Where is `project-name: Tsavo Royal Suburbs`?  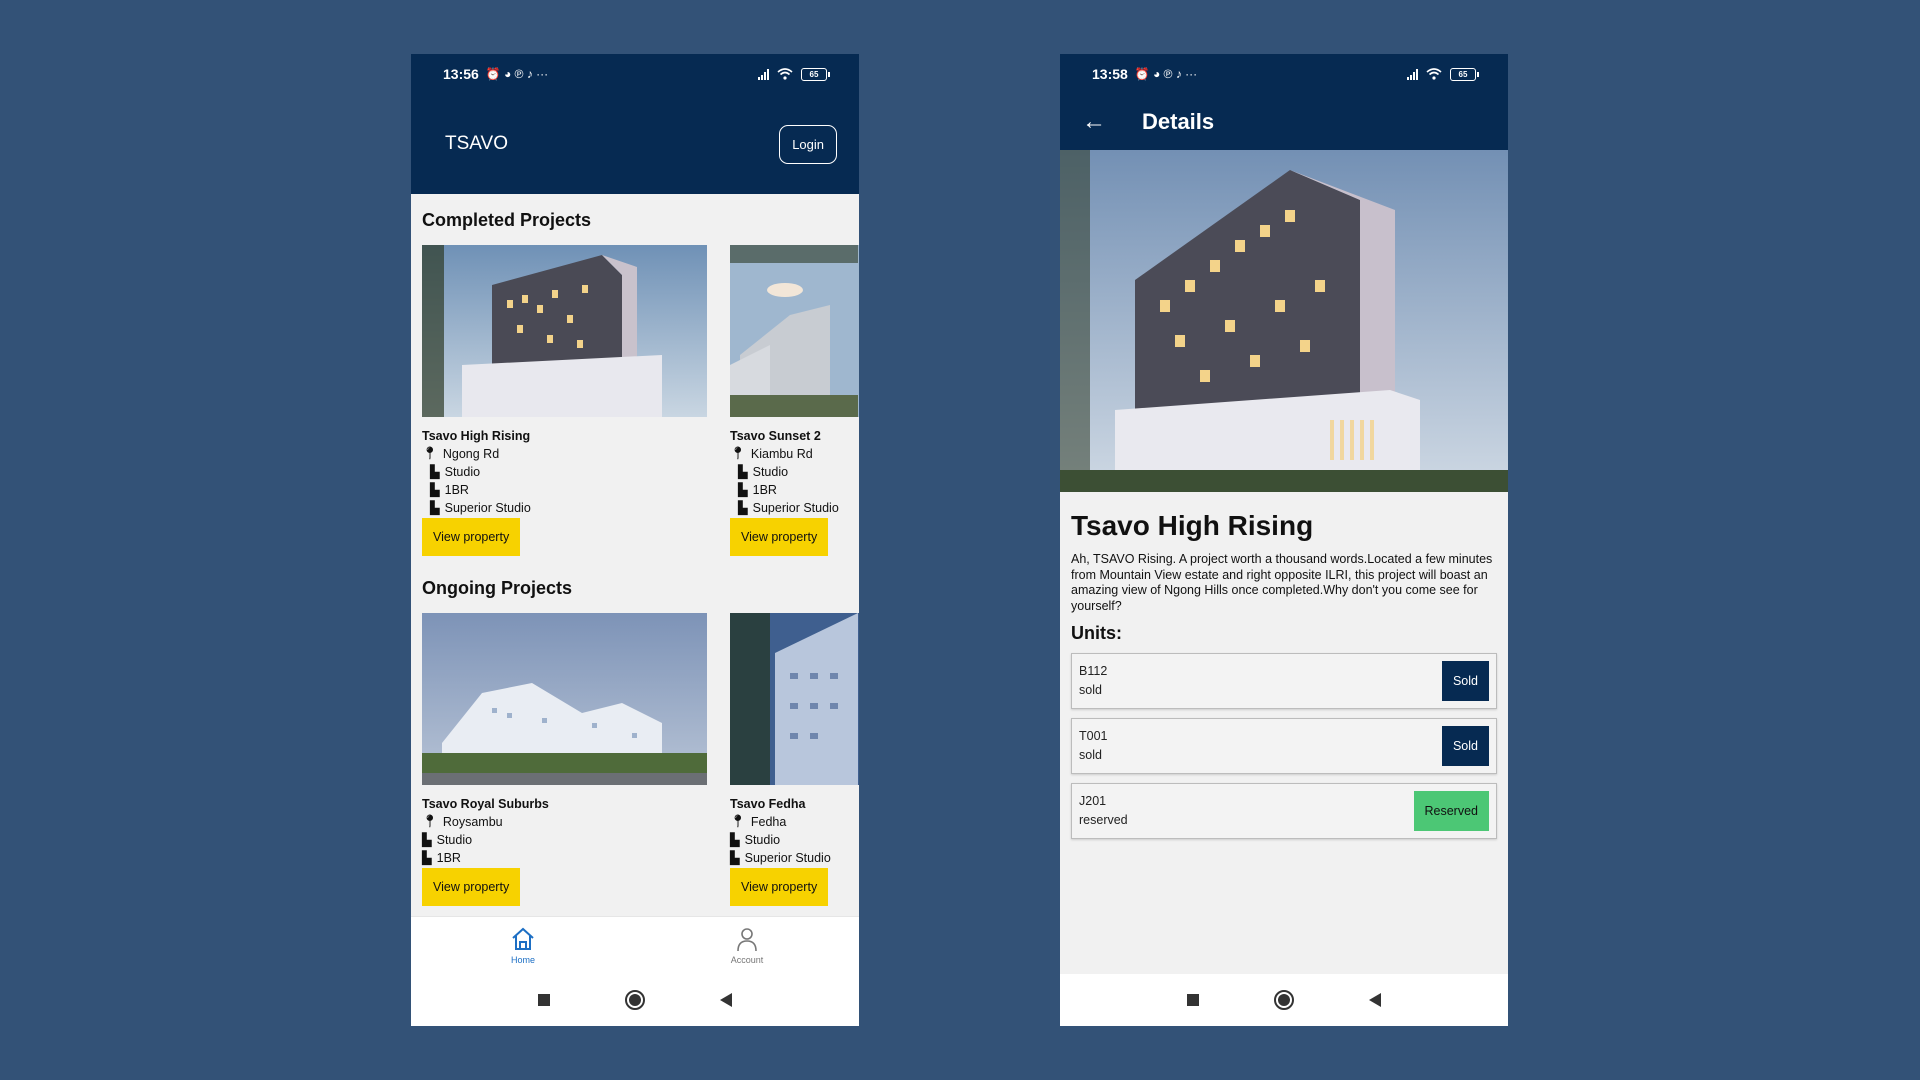 project-name: Tsavo Royal Suburbs is located at coordinates (485, 804).